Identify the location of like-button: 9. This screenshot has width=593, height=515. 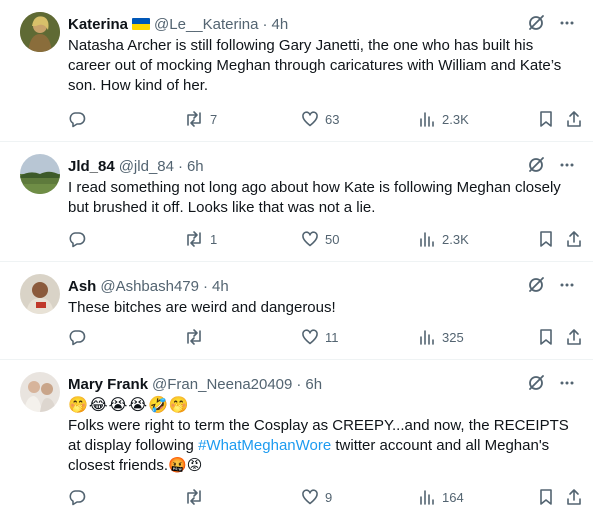
(316, 497).